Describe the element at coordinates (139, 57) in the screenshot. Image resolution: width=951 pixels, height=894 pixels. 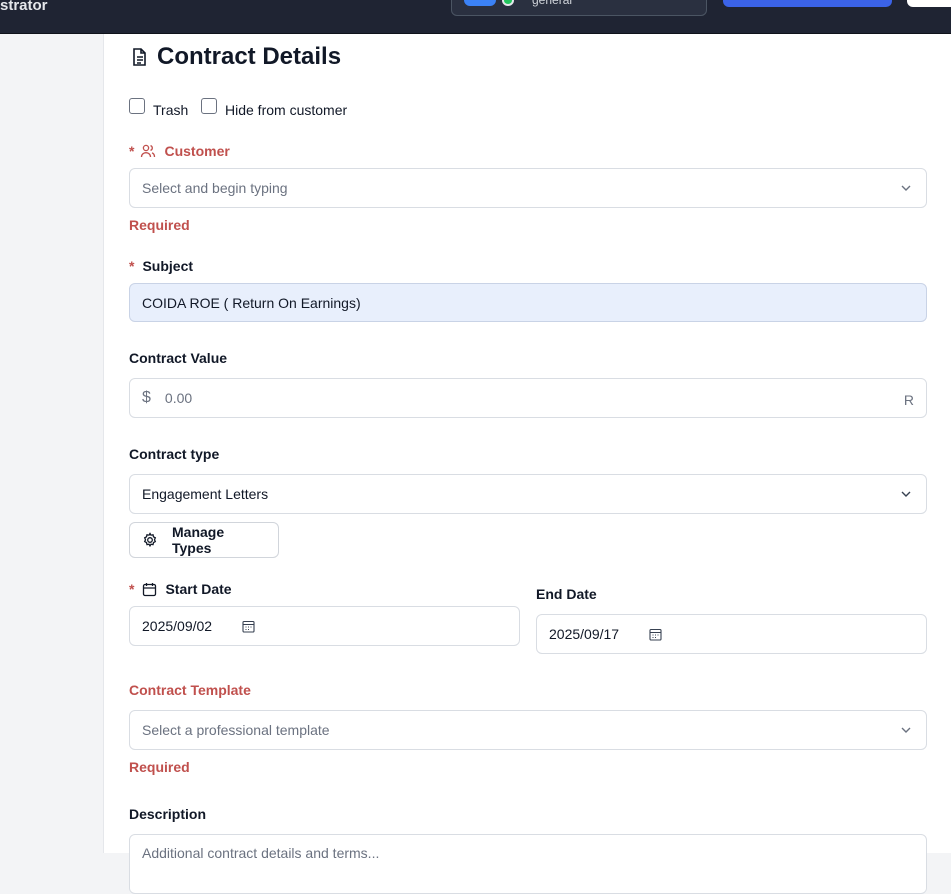
I see `document-icon` at that location.